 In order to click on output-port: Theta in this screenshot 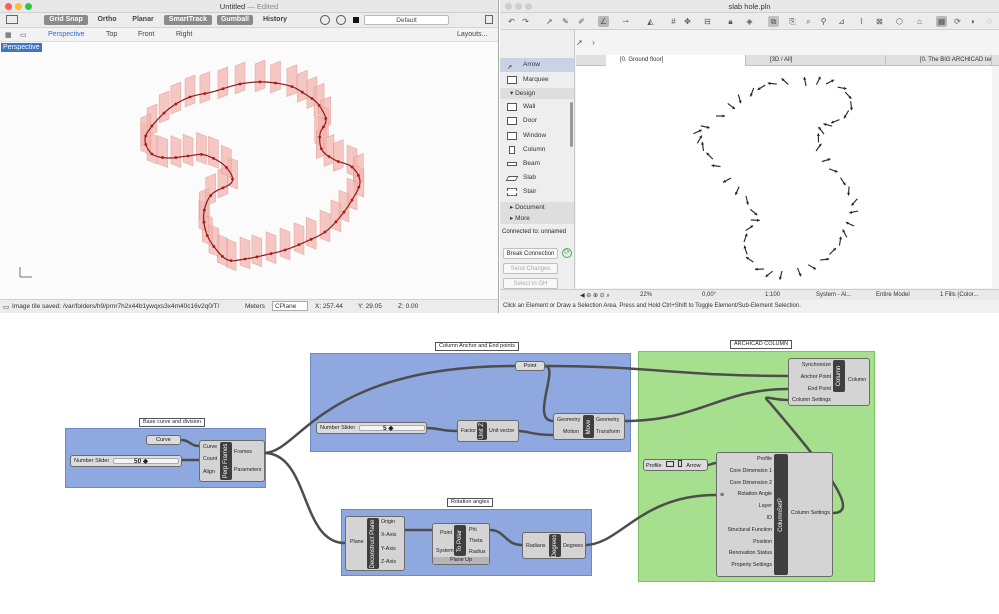, I will do `click(476, 541)`.